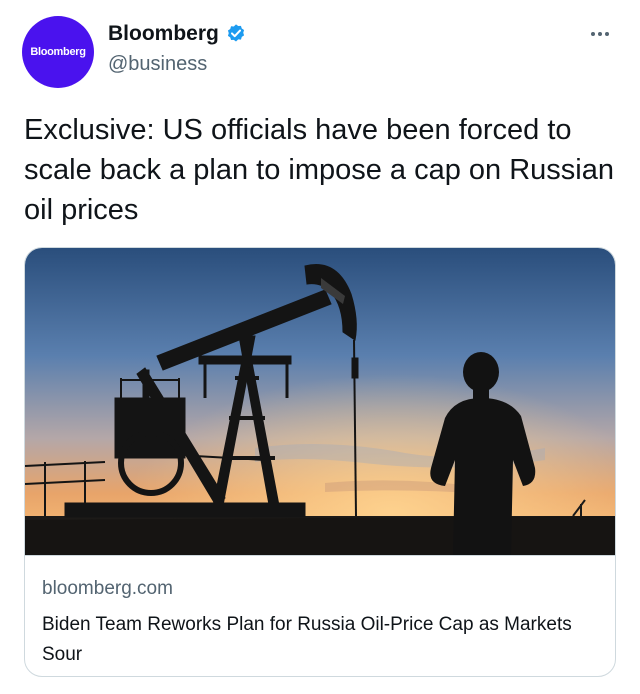 This screenshot has height=694, width=640. What do you see at coordinates (163, 34) in the screenshot?
I see `display-name: Bloomberg` at bounding box center [163, 34].